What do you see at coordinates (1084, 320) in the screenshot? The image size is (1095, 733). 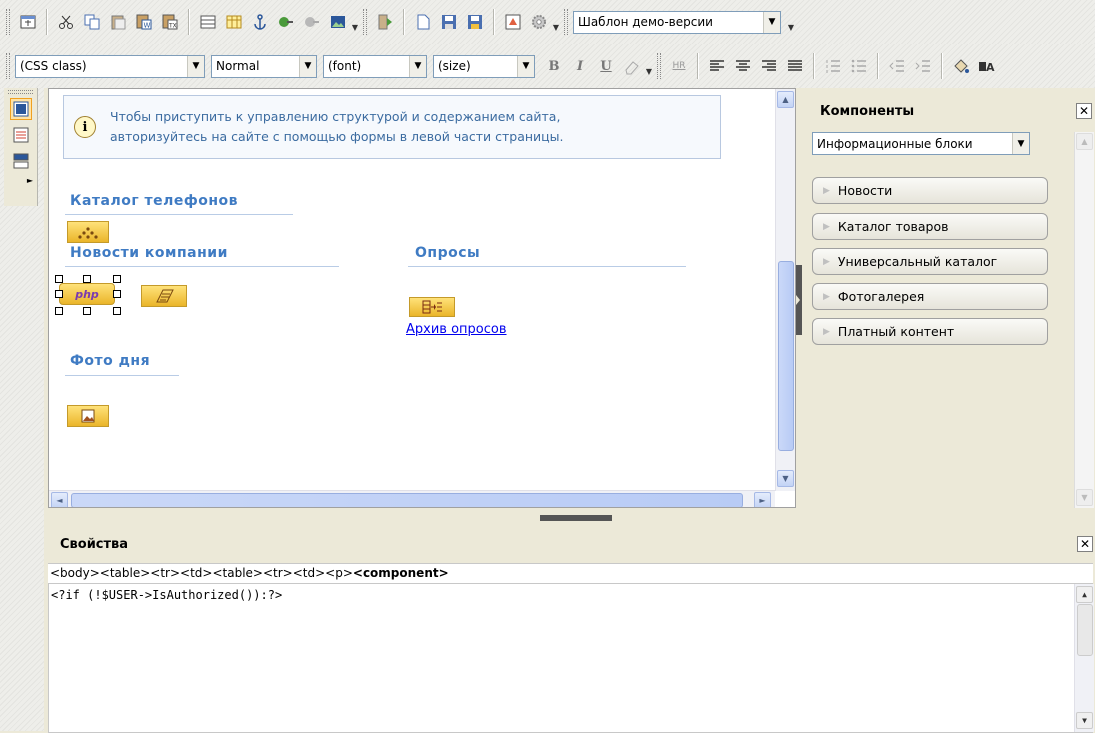 I see `components-scrollbar: ▲ ▼` at bounding box center [1084, 320].